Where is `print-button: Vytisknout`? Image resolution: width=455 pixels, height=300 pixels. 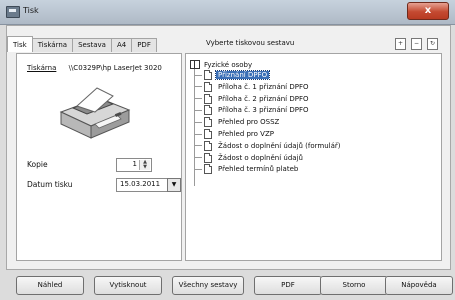 print-button: Vytisknout is located at coordinates (128, 285).